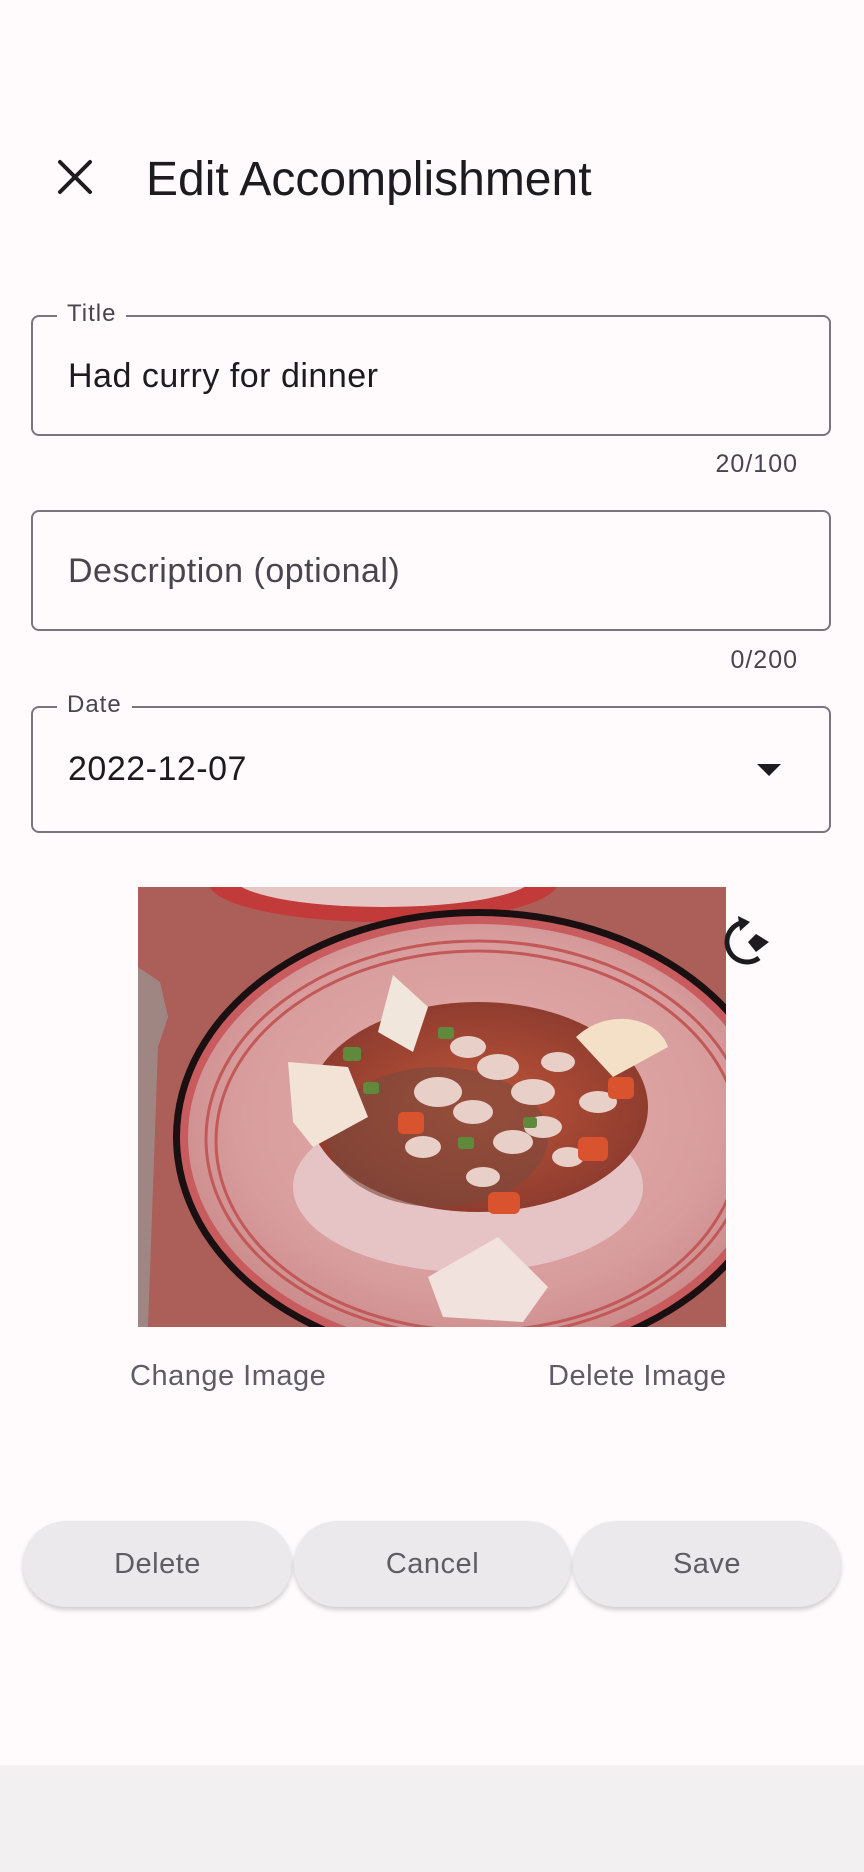 The height and width of the screenshot is (1872, 864). I want to click on close-button, so click(75, 177).